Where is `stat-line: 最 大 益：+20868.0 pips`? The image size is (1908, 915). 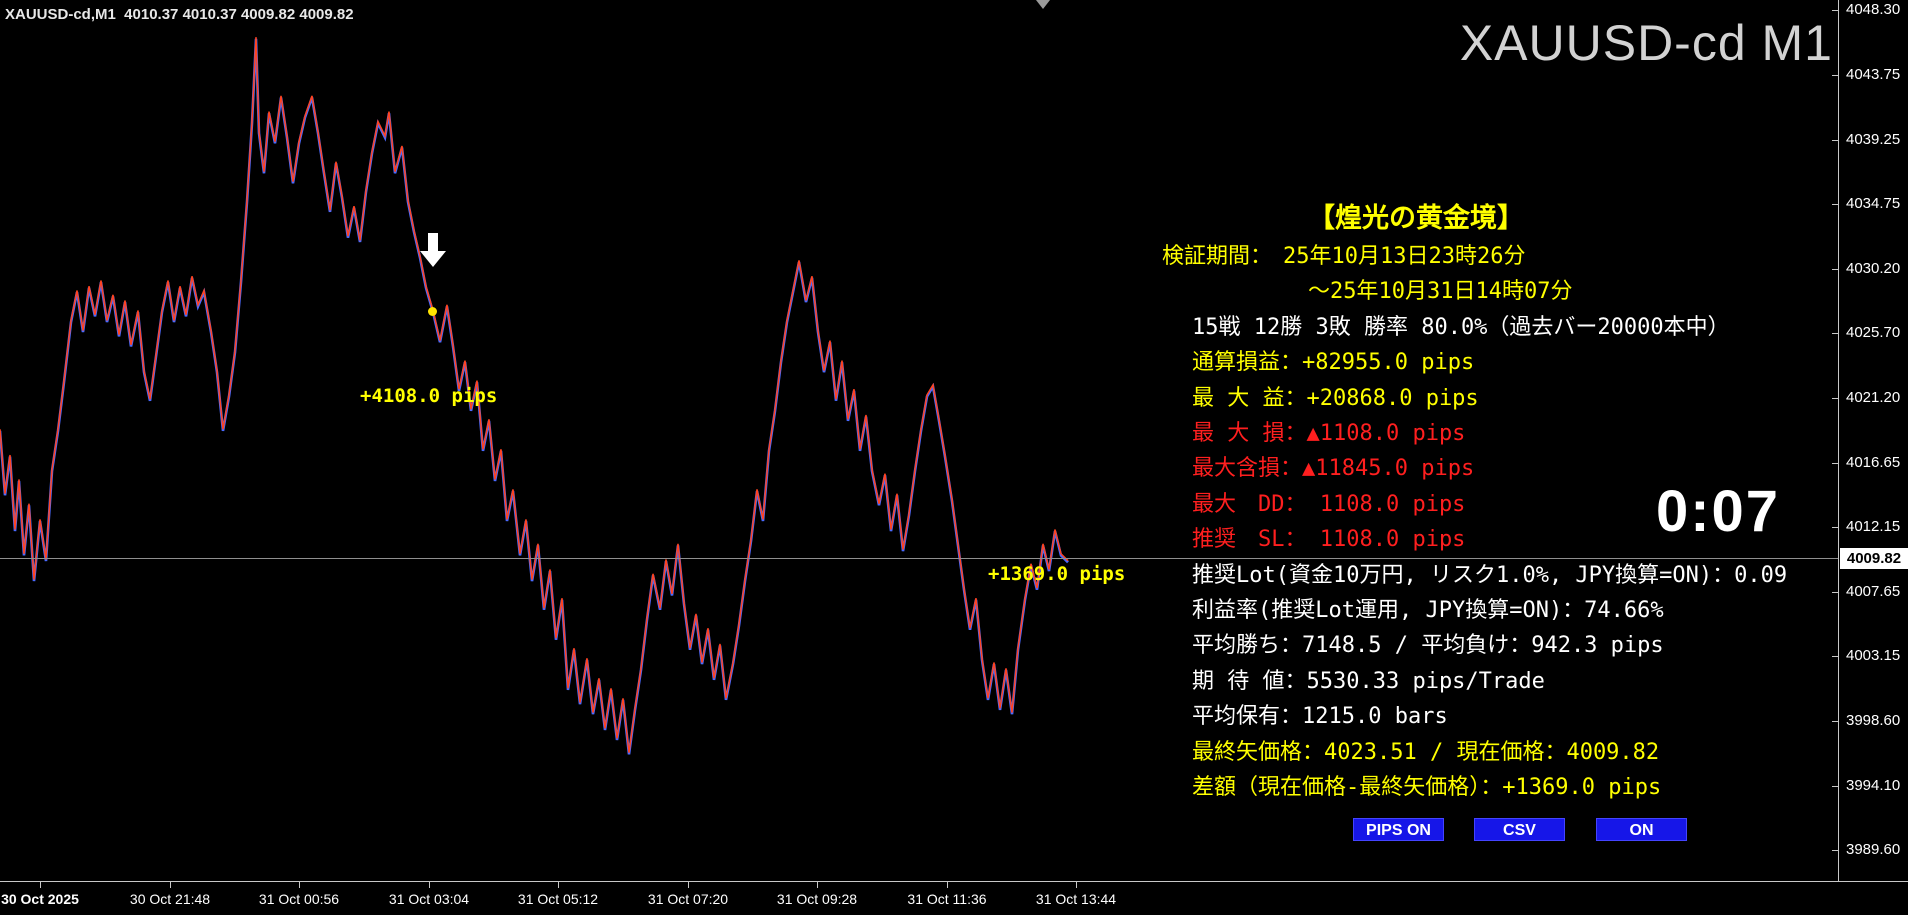 stat-line: 最 大 益：+20868.0 pips is located at coordinates (1335, 398).